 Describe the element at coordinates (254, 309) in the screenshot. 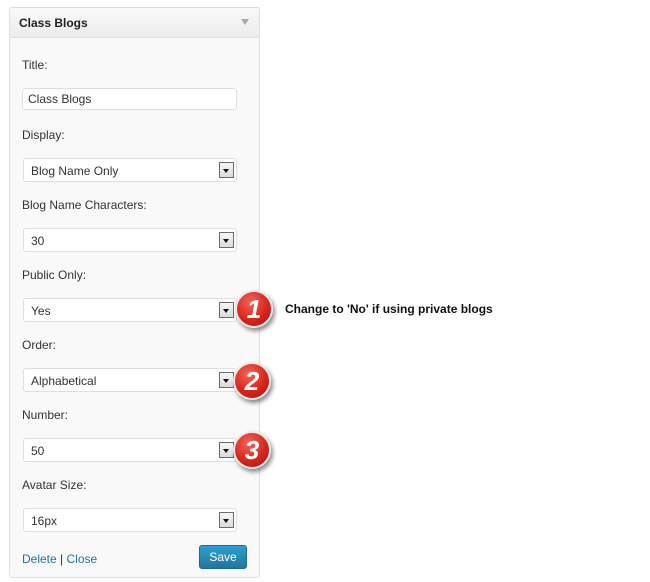

I see `step-1-badge: 1` at that location.